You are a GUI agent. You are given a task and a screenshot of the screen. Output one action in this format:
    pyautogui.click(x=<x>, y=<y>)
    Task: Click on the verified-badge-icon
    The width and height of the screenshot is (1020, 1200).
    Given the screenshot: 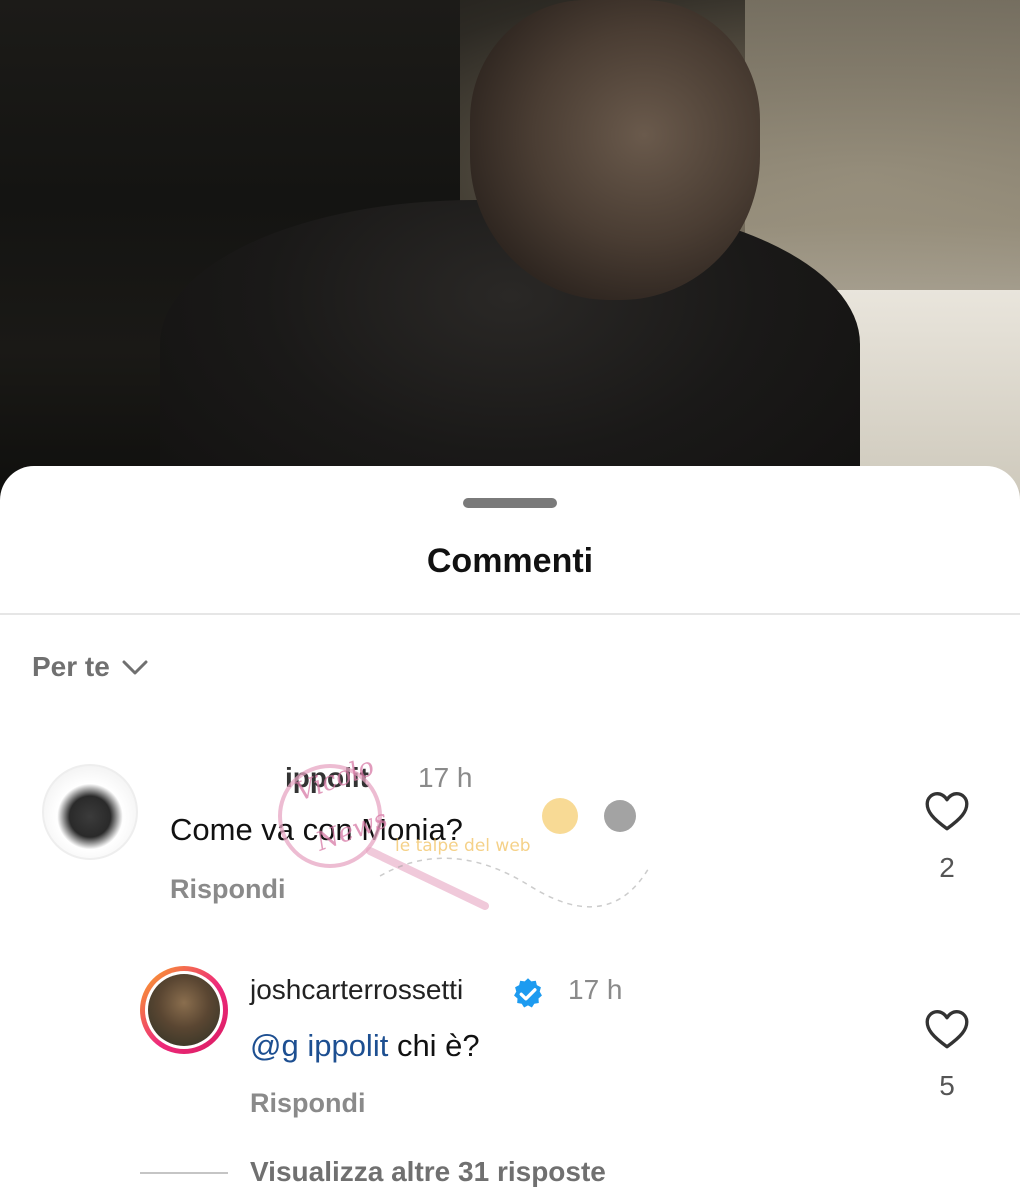 What is the action you would take?
    pyautogui.click(x=528, y=993)
    